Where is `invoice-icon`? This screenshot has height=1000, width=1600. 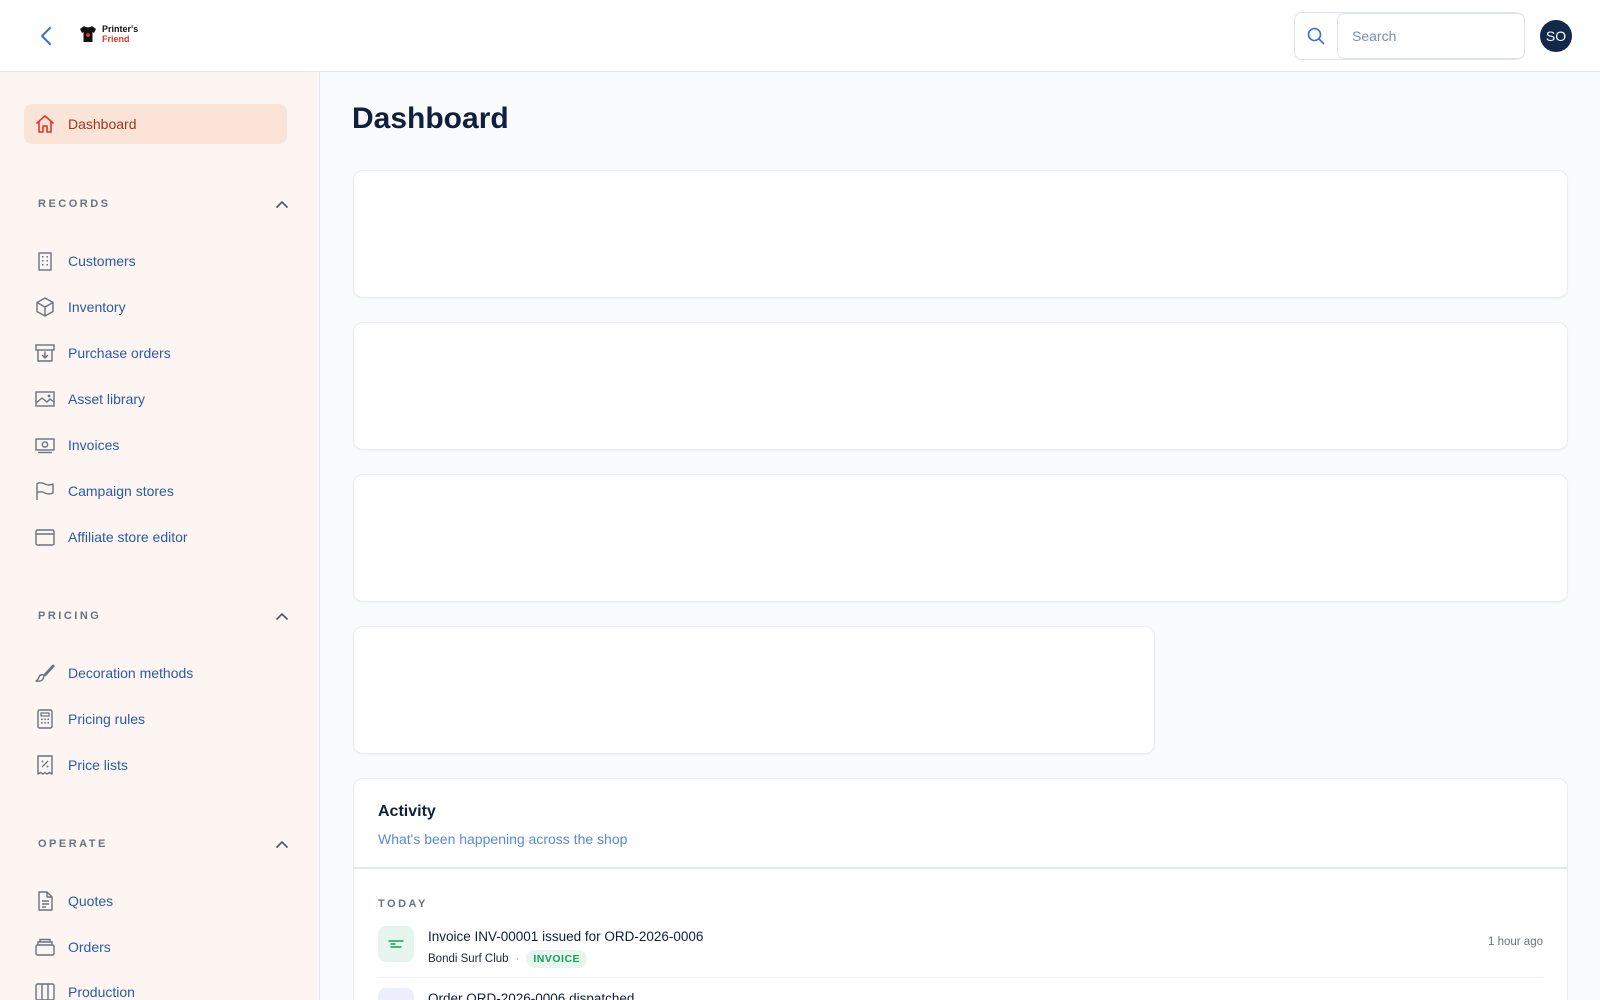
invoice-icon is located at coordinates (396, 944).